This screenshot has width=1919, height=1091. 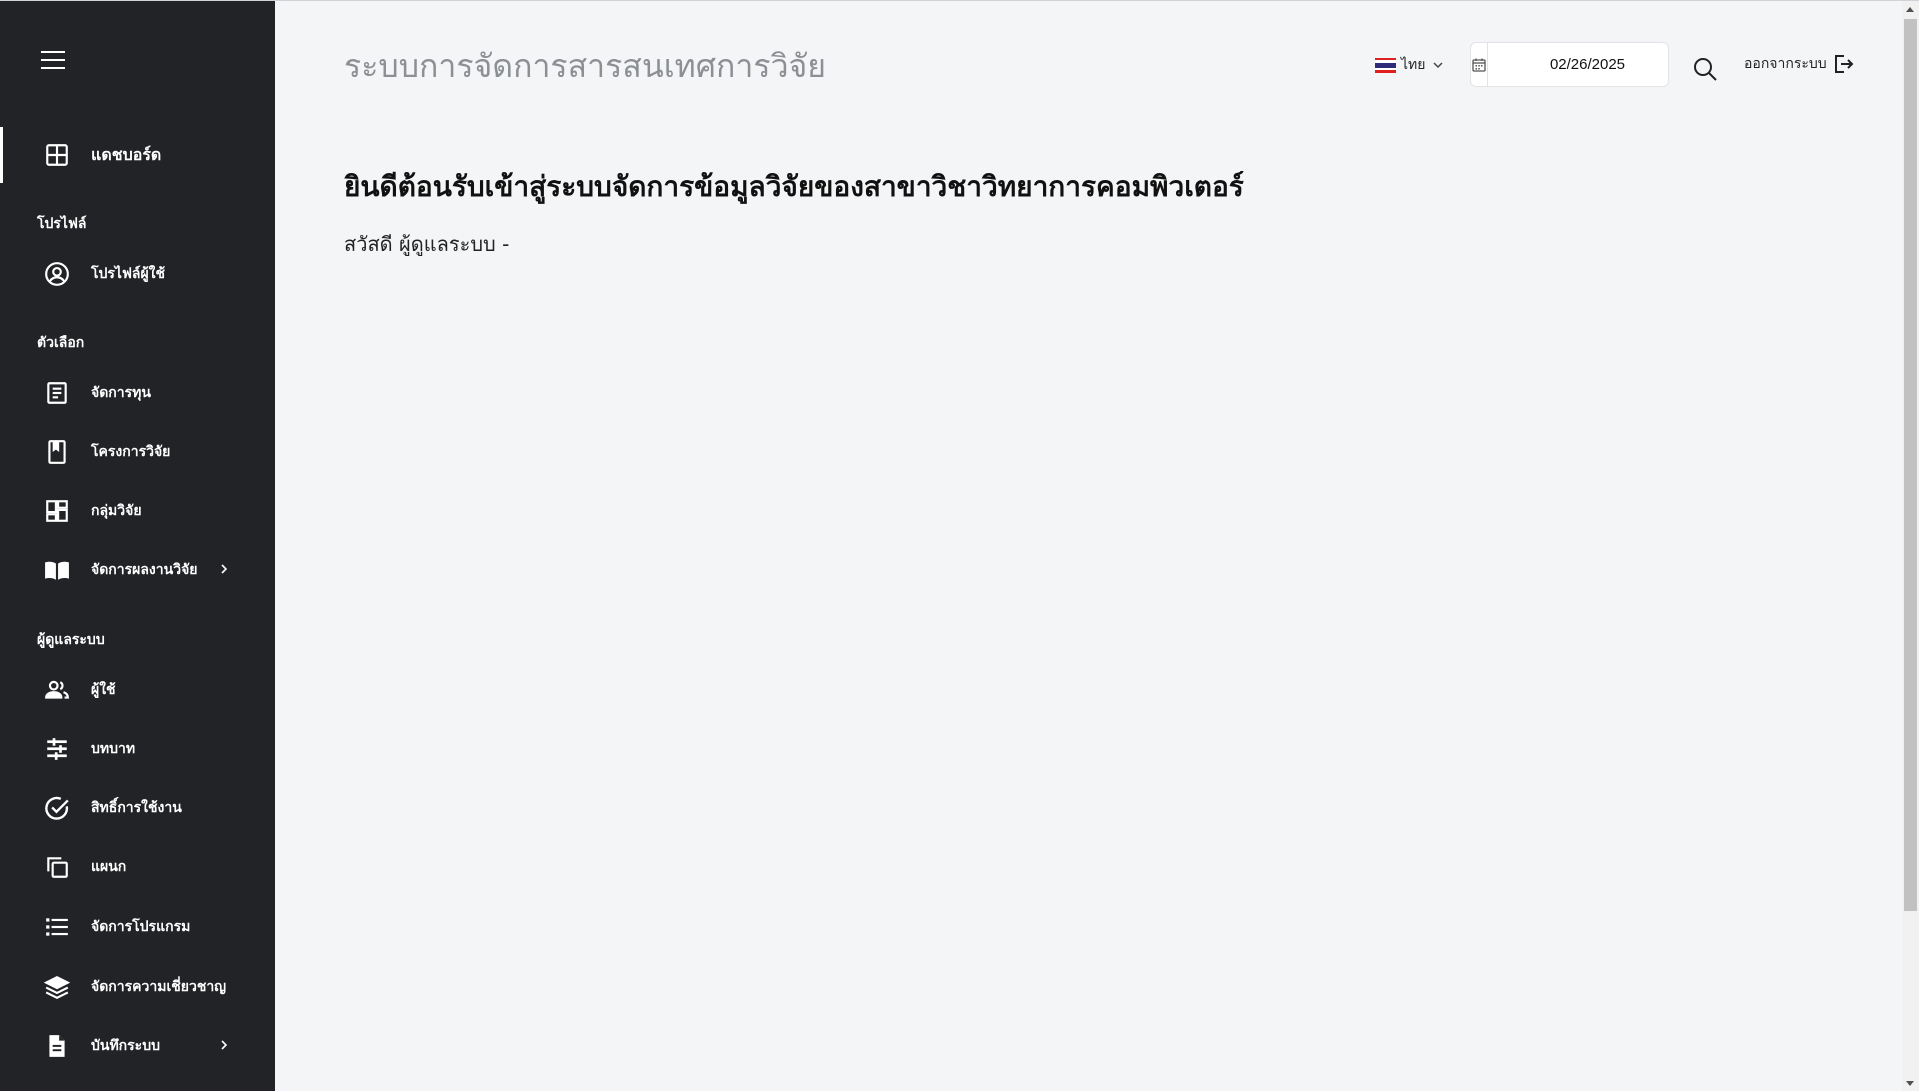 What do you see at coordinates (1910, 9) in the screenshot?
I see `scroll-up-arrow-icon` at bounding box center [1910, 9].